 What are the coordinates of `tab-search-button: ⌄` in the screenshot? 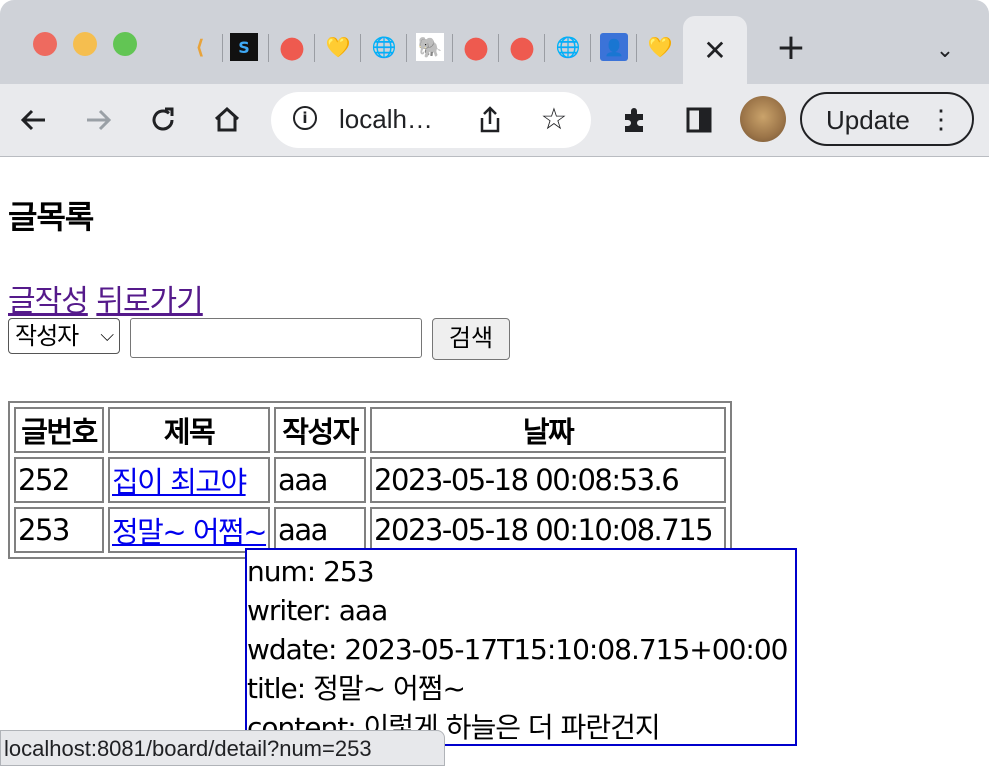 It's located at (945, 51).